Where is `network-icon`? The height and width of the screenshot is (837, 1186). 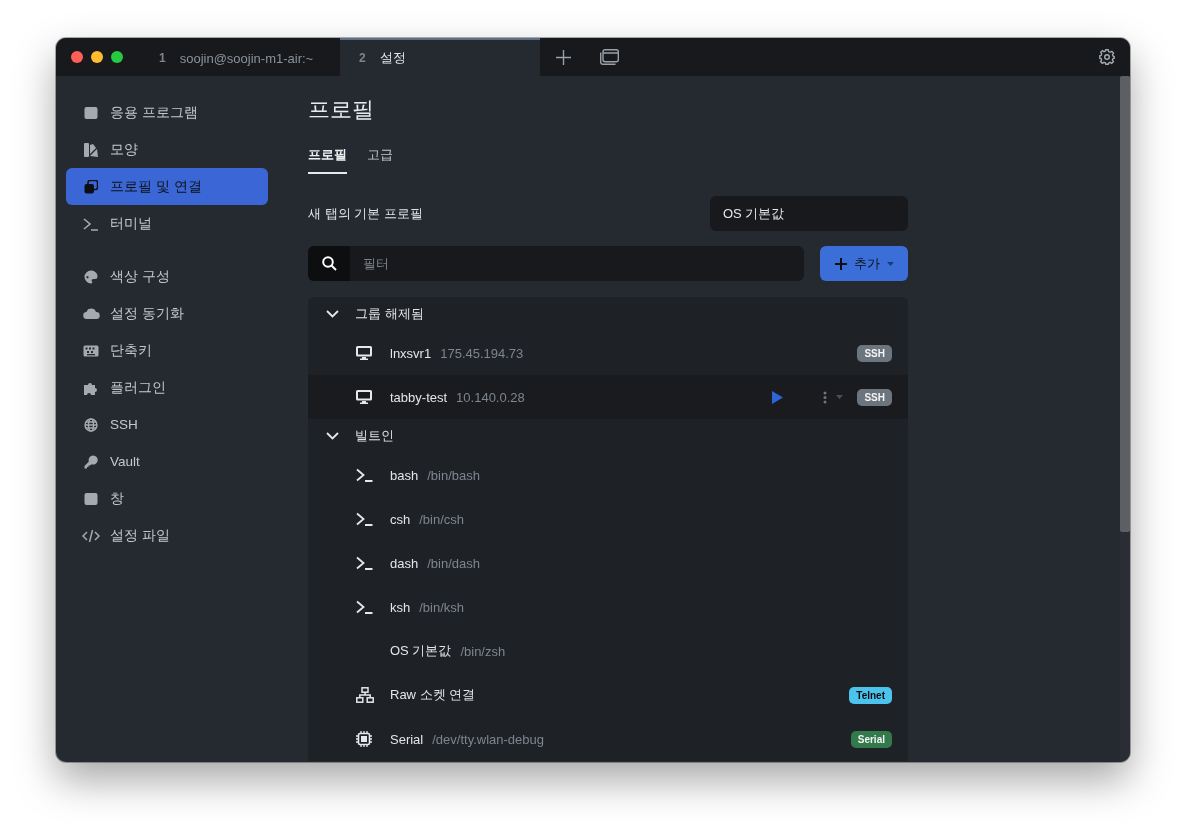
network-icon is located at coordinates (365, 695).